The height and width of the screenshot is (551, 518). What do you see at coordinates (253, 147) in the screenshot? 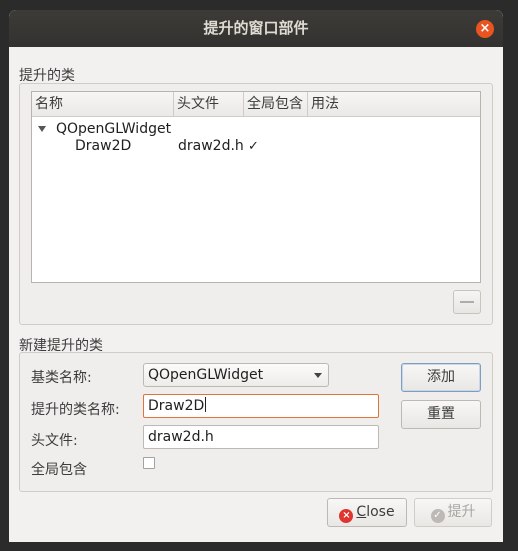
I see `global-include-check-icon: ✓` at bounding box center [253, 147].